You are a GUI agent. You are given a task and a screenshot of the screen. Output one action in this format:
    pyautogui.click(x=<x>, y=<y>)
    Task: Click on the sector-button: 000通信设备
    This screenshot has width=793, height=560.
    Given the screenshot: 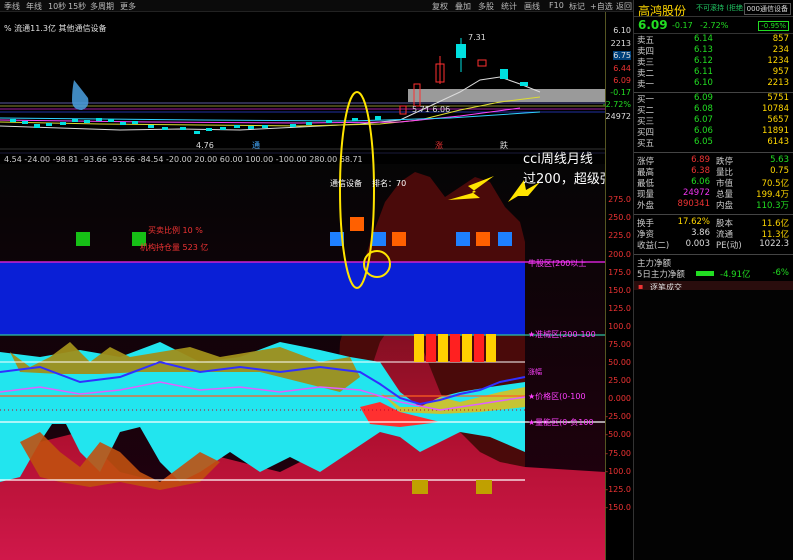 What is the action you would take?
    pyautogui.click(x=767, y=9)
    